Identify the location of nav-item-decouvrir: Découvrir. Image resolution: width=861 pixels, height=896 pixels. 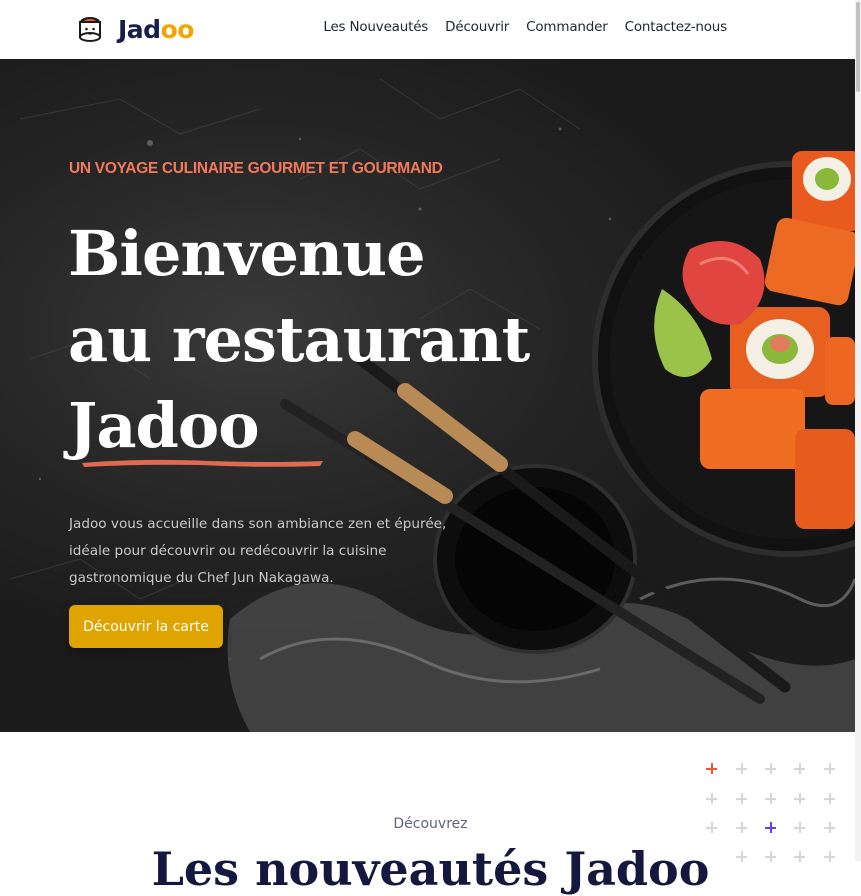
(477, 27).